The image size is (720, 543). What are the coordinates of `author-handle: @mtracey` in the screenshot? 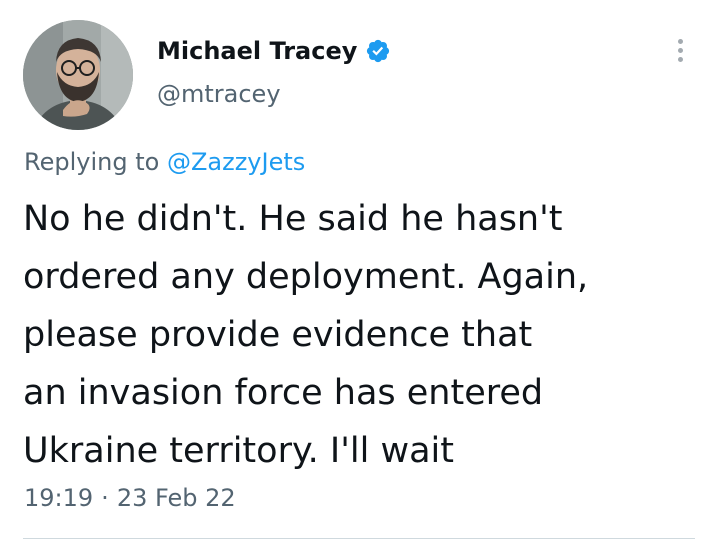 It's located at (219, 94).